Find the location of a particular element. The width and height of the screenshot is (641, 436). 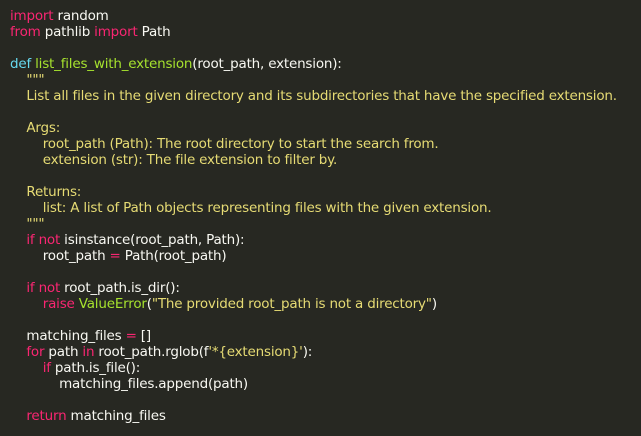

code-token: random is located at coordinates (81, 16).